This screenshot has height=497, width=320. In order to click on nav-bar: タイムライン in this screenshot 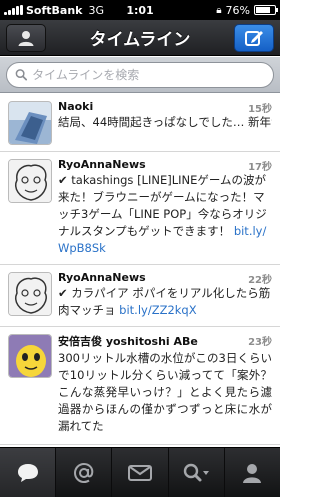, I will do `click(140, 38)`.